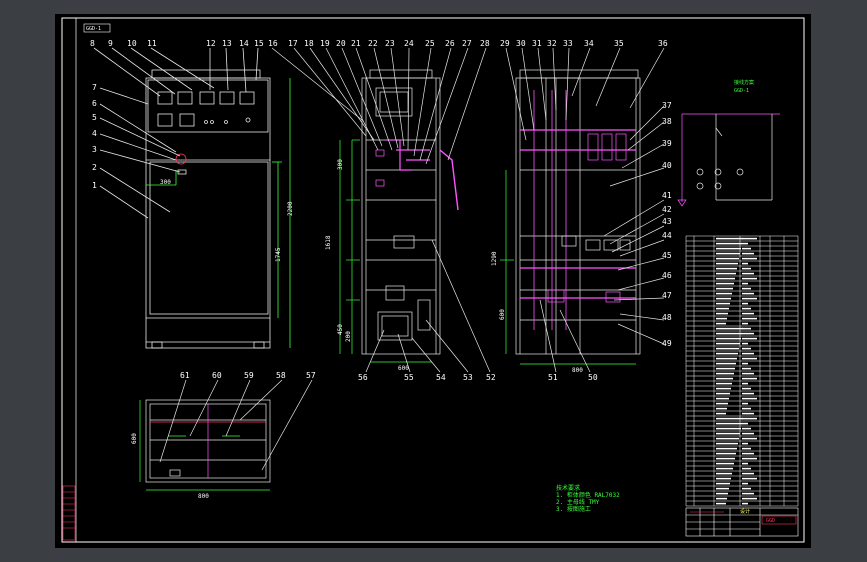 This screenshot has width=867, height=562. What do you see at coordinates (152, 43) in the screenshot?
I see `callout-11: 11` at bounding box center [152, 43].